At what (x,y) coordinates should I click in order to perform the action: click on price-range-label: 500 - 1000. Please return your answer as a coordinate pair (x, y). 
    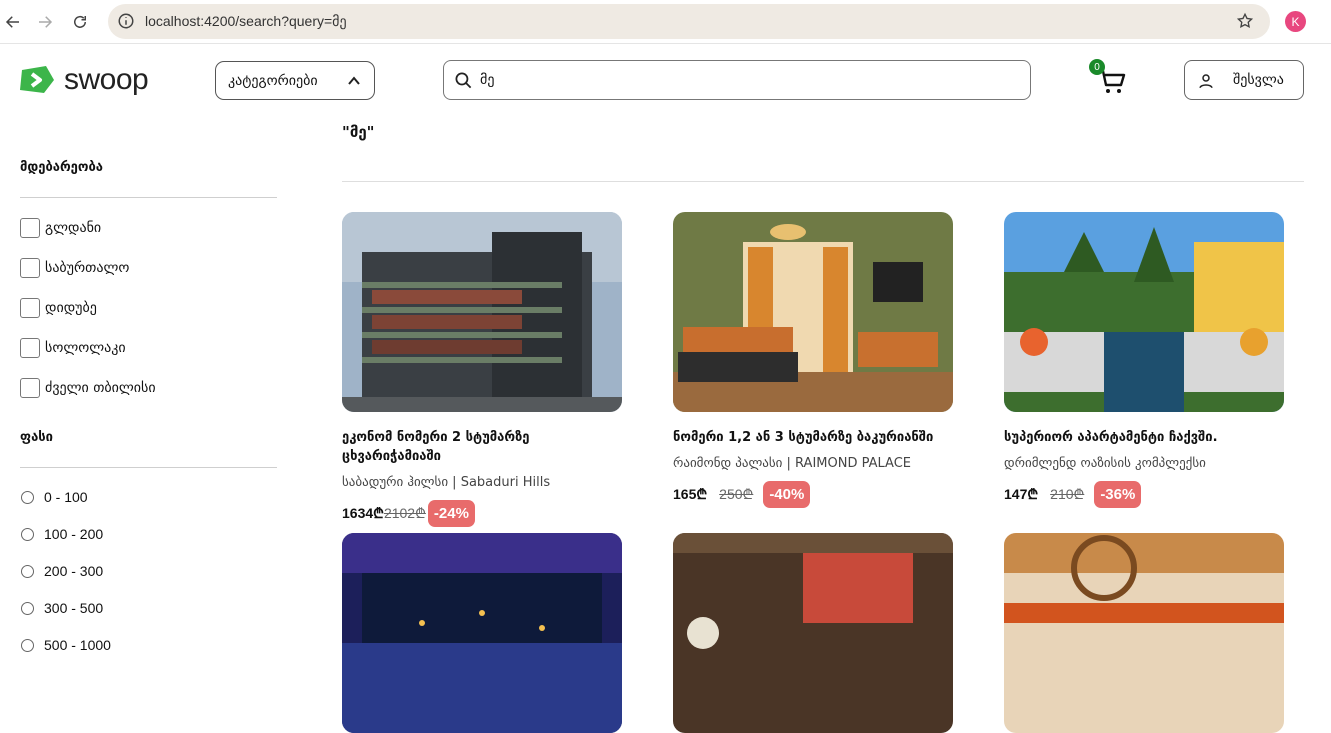
    Looking at the image, I should click on (77, 645).